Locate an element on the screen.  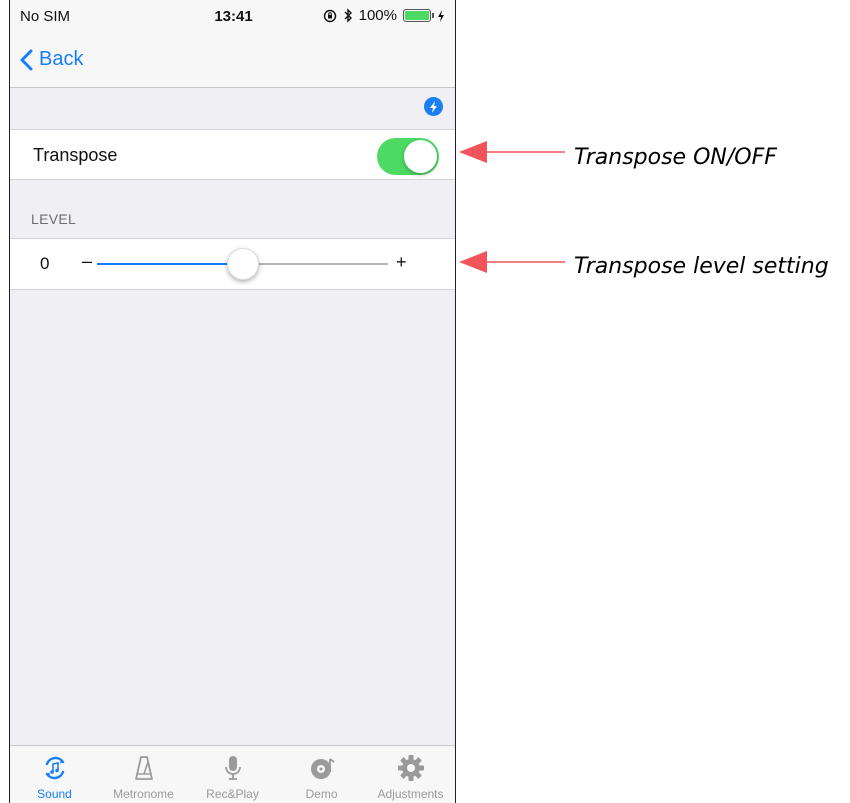
slider-thumb is located at coordinates (242, 264).